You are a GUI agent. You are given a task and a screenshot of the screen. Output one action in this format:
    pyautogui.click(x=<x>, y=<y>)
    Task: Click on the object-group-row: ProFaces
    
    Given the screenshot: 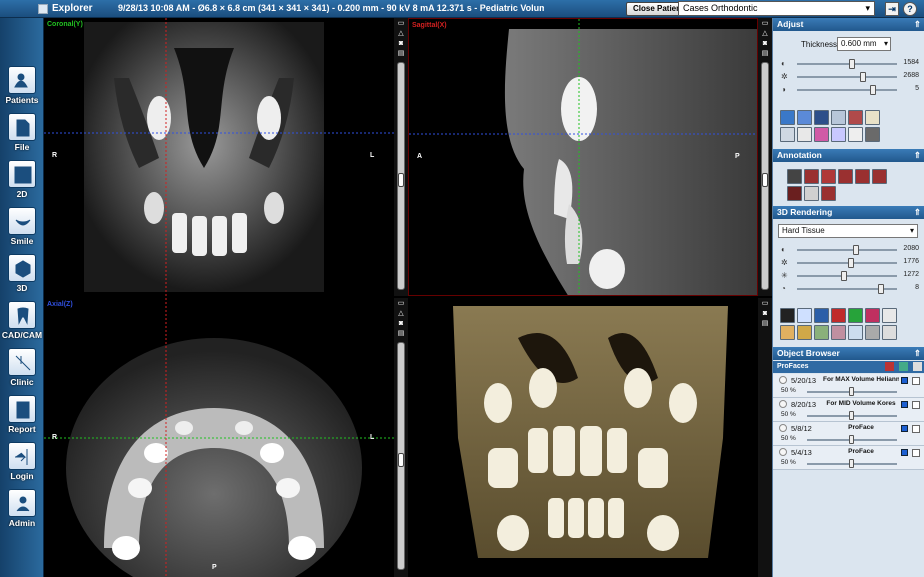 What is the action you would take?
    pyautogui.click(x=848, y=367)
    